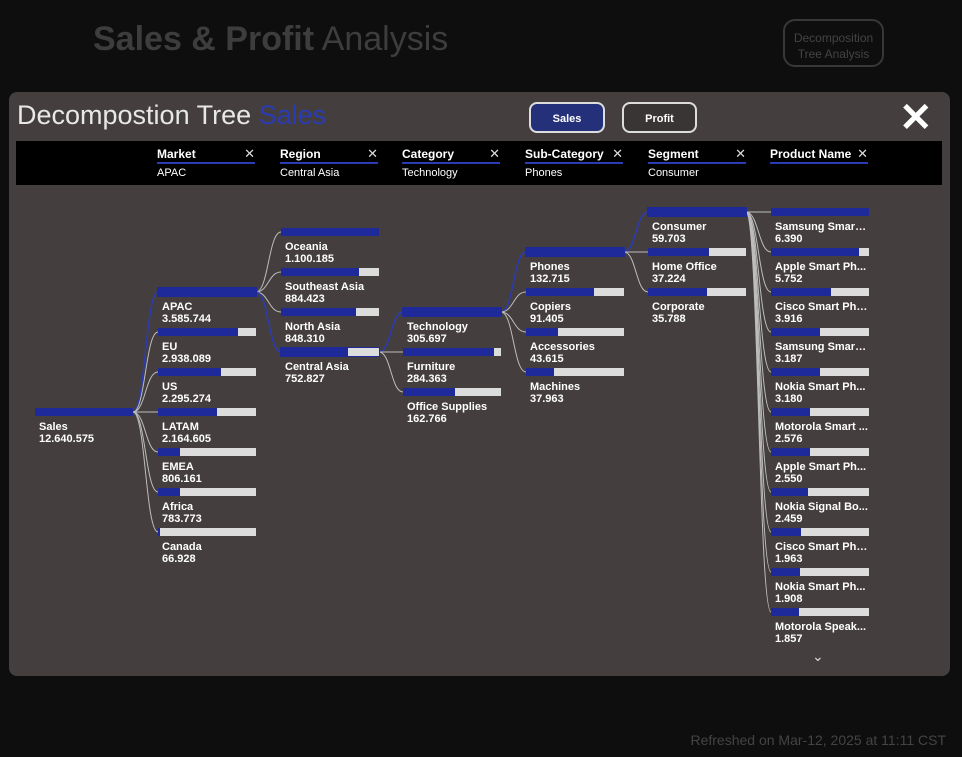  I want to click on tree-node: Oceania 1.100.185, so click(330, 246).